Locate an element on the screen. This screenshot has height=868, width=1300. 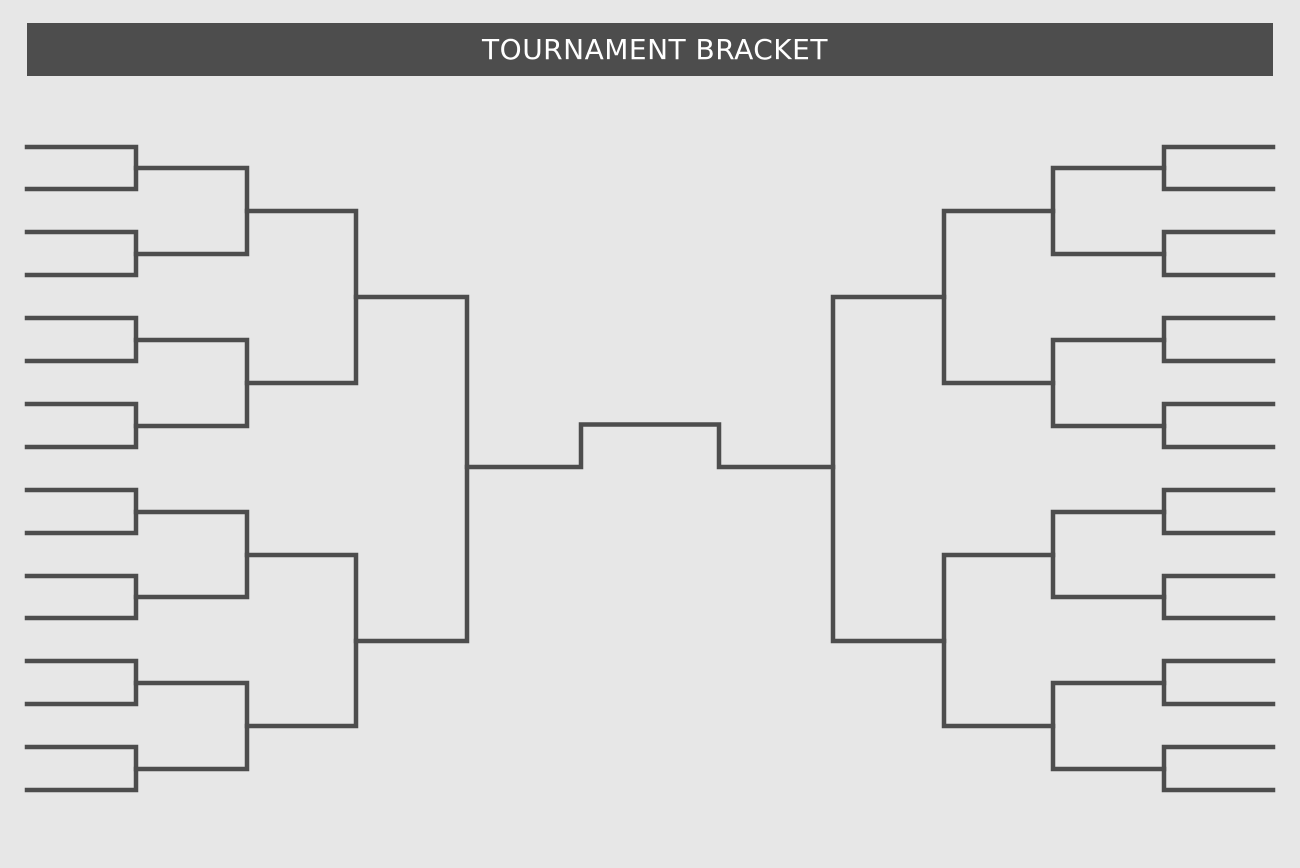
final-match is located at coordinates (650, 446).